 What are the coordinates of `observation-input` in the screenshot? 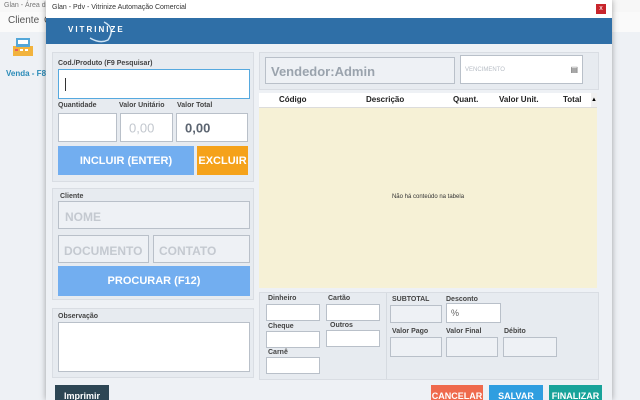 It's located at (154, 347).